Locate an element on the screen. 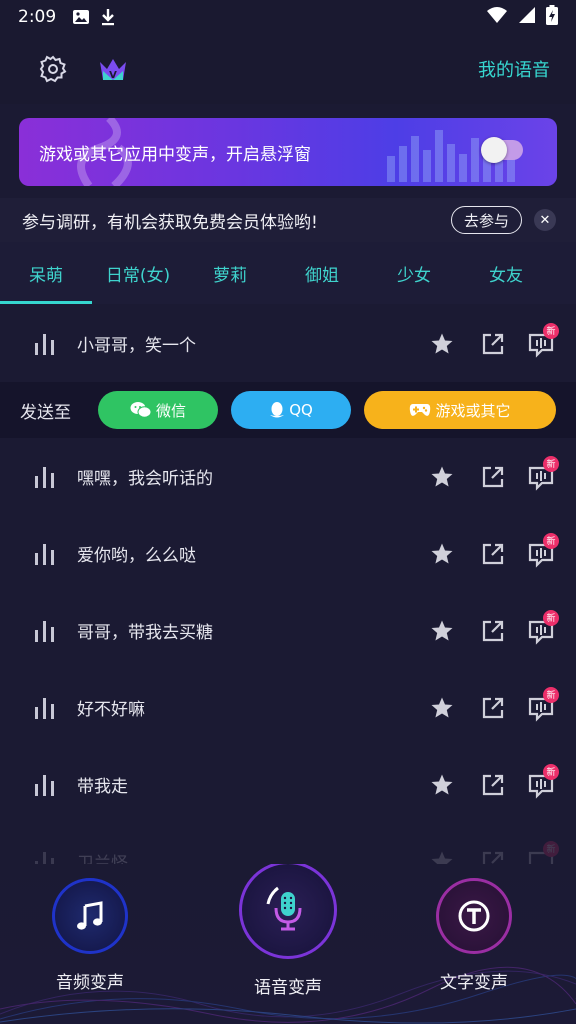 The height and width of the screenshot is (1024, 576). qq-icon is located at coordinates (277, 410).